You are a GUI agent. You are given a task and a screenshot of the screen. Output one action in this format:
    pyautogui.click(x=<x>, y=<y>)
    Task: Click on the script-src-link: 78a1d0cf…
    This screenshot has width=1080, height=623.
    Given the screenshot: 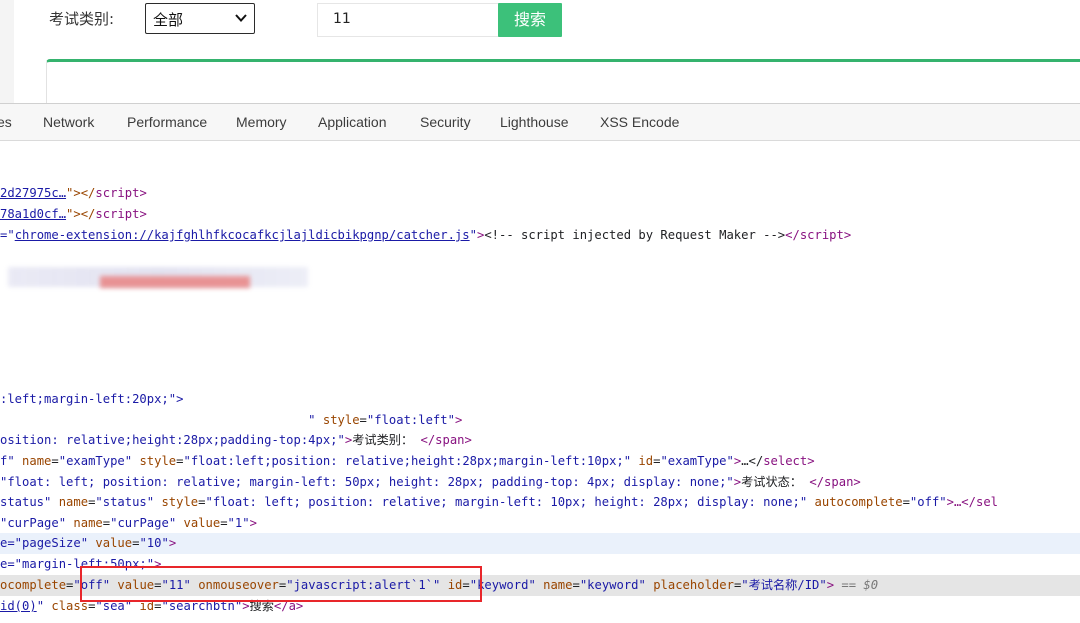 What is the action you would take?
    pyautogui.click(x=33, y=214)
    